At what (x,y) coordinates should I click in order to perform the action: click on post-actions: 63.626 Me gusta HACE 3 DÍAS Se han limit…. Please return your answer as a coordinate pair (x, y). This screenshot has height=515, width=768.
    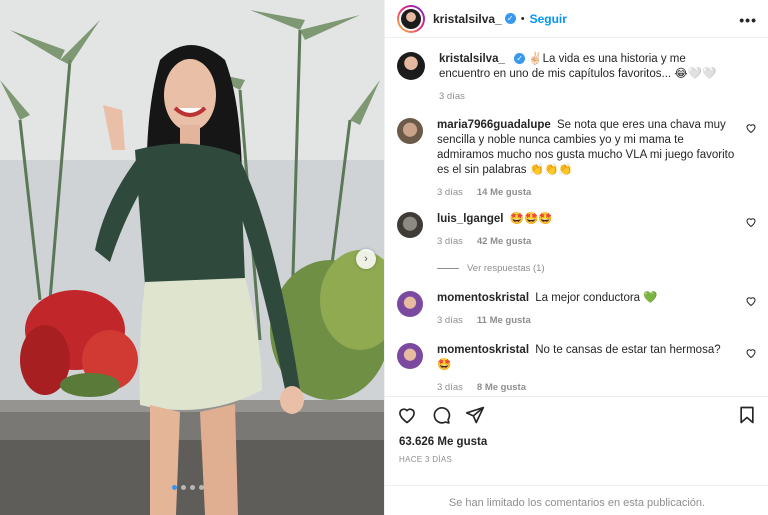
    Looking at the image, I should click on (576, 452).